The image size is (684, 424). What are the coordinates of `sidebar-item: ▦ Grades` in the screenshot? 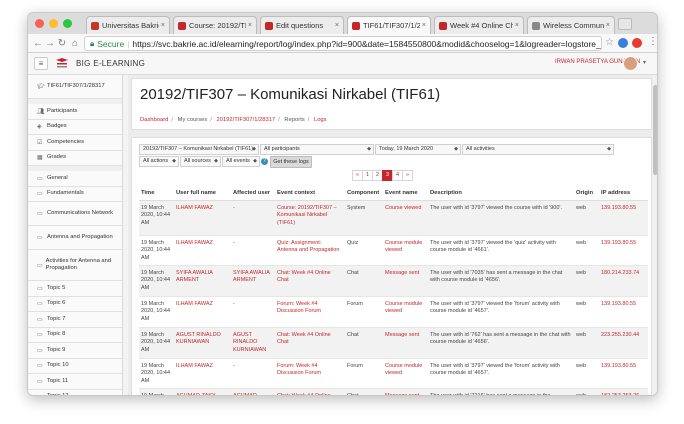 It's located at (75, 158).